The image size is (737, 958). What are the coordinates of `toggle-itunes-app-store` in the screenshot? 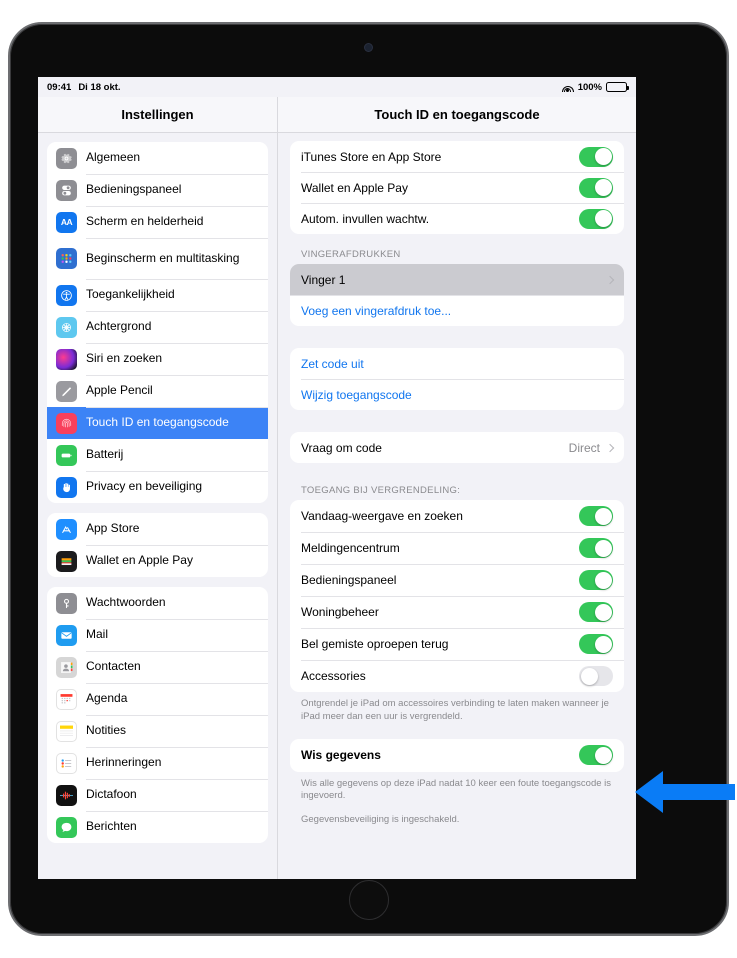 It's located at (596, 156).